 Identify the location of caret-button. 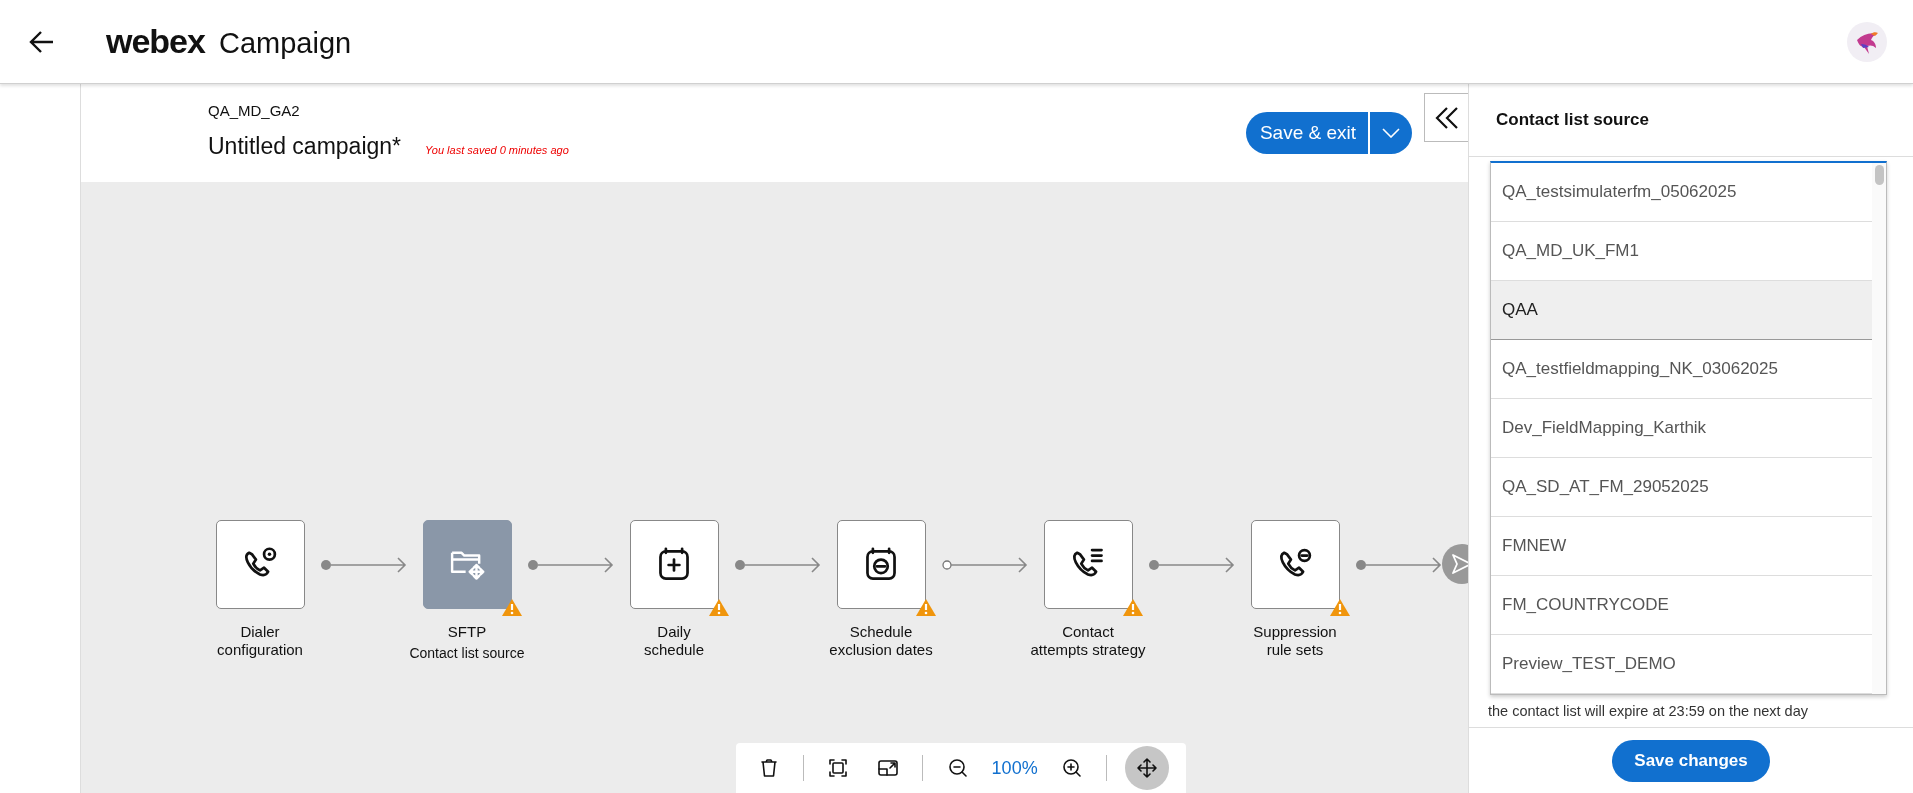
(1390, 133).